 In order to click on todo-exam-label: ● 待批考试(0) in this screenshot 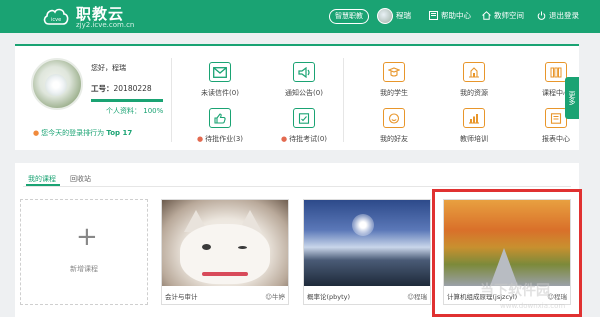, I will do `click(304, 139)`.